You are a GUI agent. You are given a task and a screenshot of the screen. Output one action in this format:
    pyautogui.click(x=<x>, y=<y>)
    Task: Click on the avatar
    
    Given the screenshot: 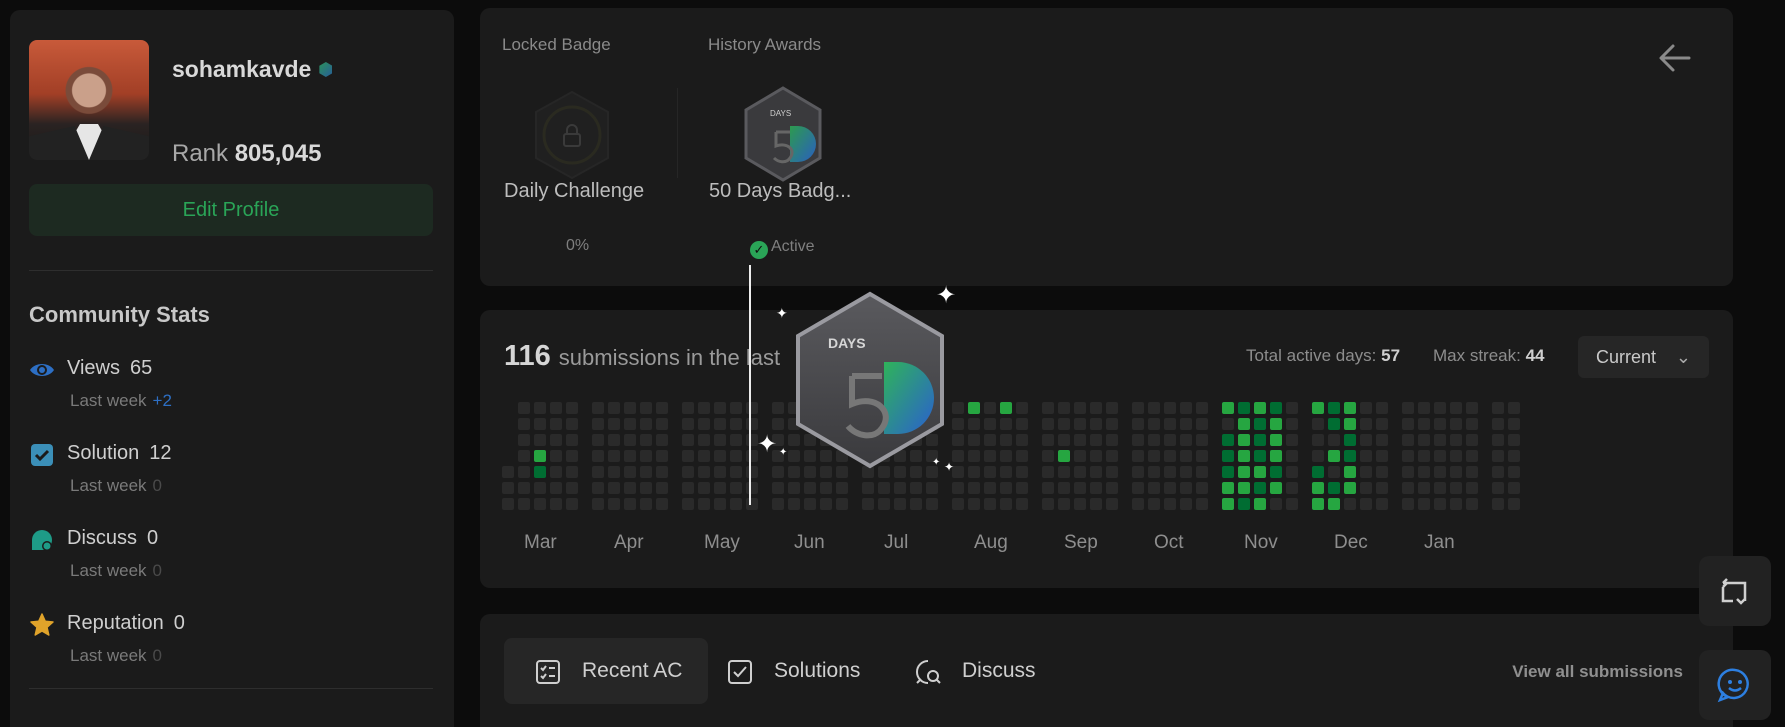 What is the action you would take?
    pyautogui.click(x=89, y=100)
    